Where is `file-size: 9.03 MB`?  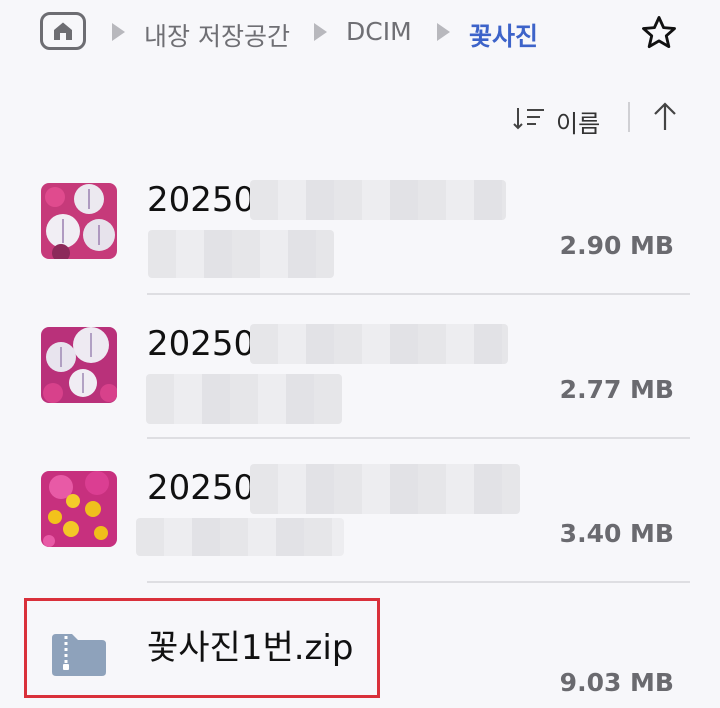
file-size: 9.03 MB is located at coordinates (616, 682).